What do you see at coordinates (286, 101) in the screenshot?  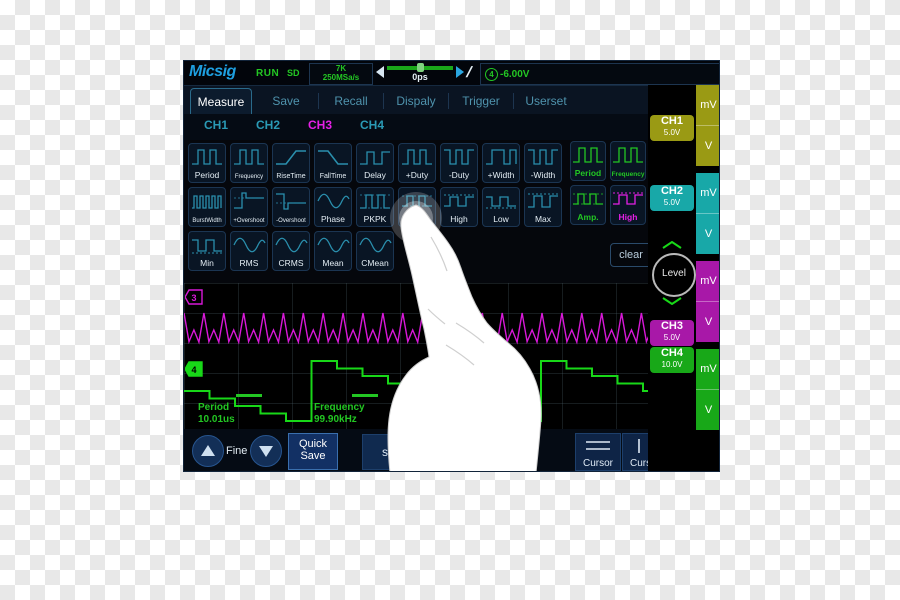 I see `menu-tab-save: Save` at bounding box center [286, 101].